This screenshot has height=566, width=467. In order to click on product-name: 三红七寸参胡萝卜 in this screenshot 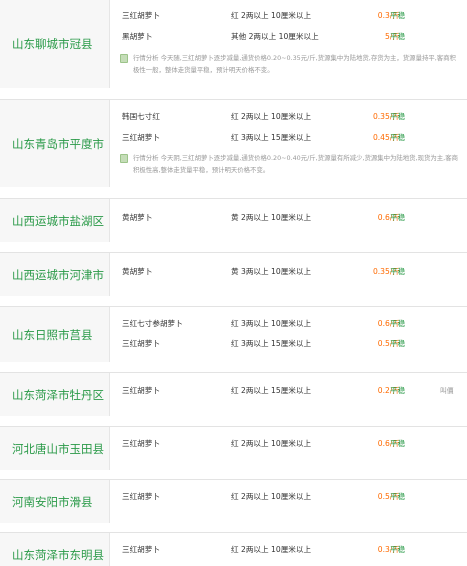, I will do `click(152, 323)`.